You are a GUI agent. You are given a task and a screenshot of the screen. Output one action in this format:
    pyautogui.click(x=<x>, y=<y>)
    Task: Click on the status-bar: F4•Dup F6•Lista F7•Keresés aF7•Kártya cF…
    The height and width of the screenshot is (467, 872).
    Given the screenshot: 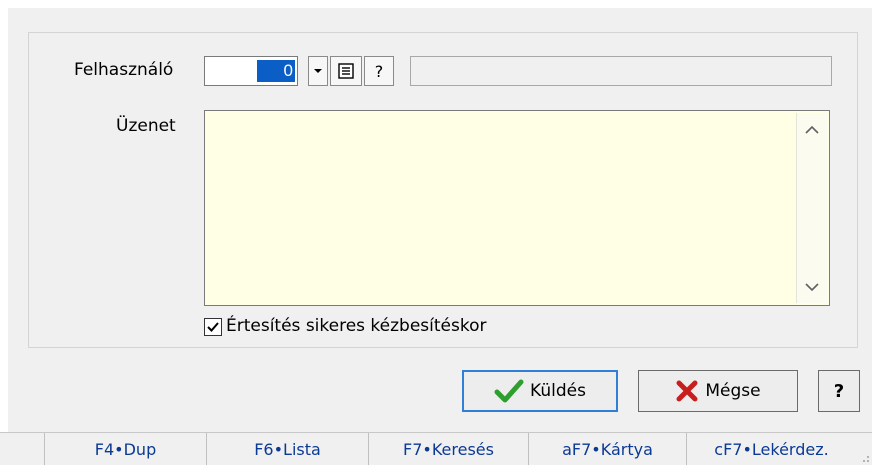 What is the action you would take?
    pyautogui.click(x=436, y=448)
    